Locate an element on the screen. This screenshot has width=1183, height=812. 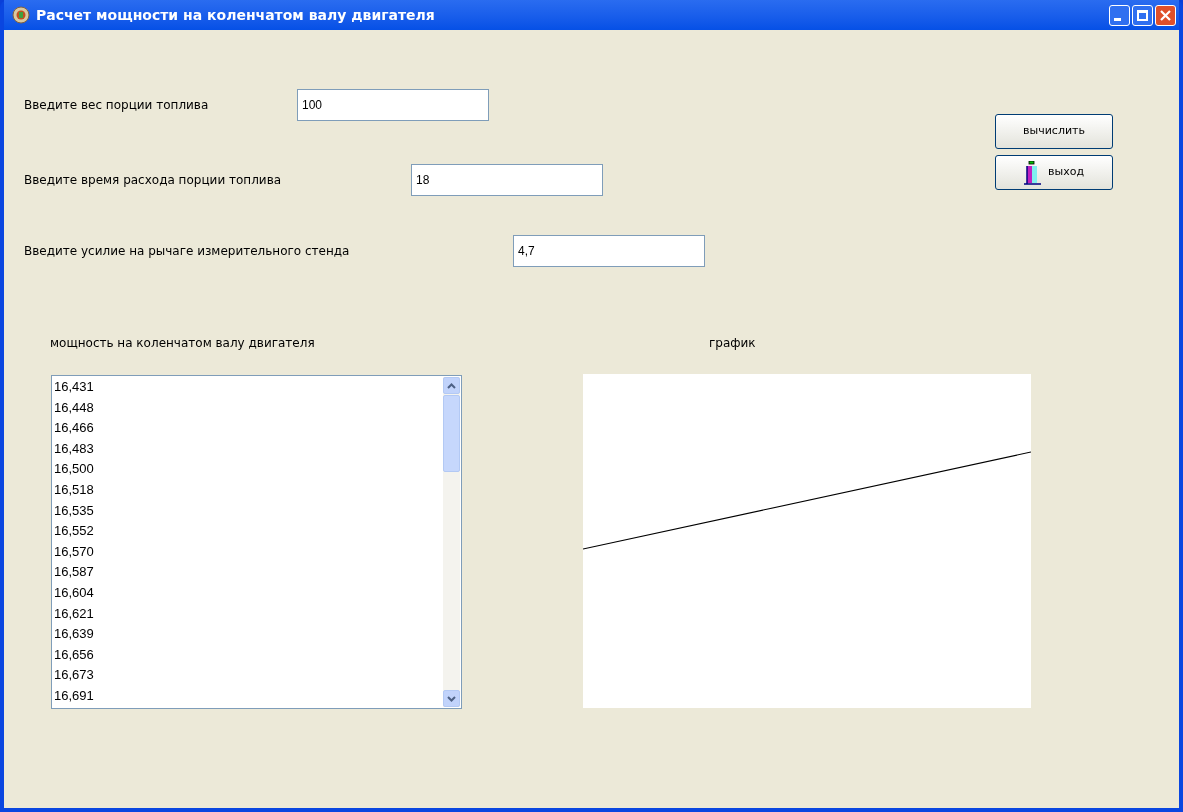
input-field: 18 is located at coordinates (507, 180).